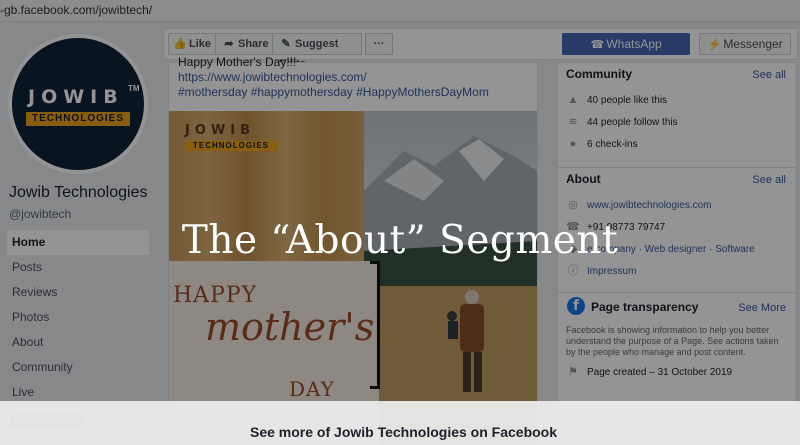 The width and height of the screenshot is (800, 445). Describe the element at coordinates (400, 240) in the screenshot. I see `overlay-heading: The “About” Segment` at that location.